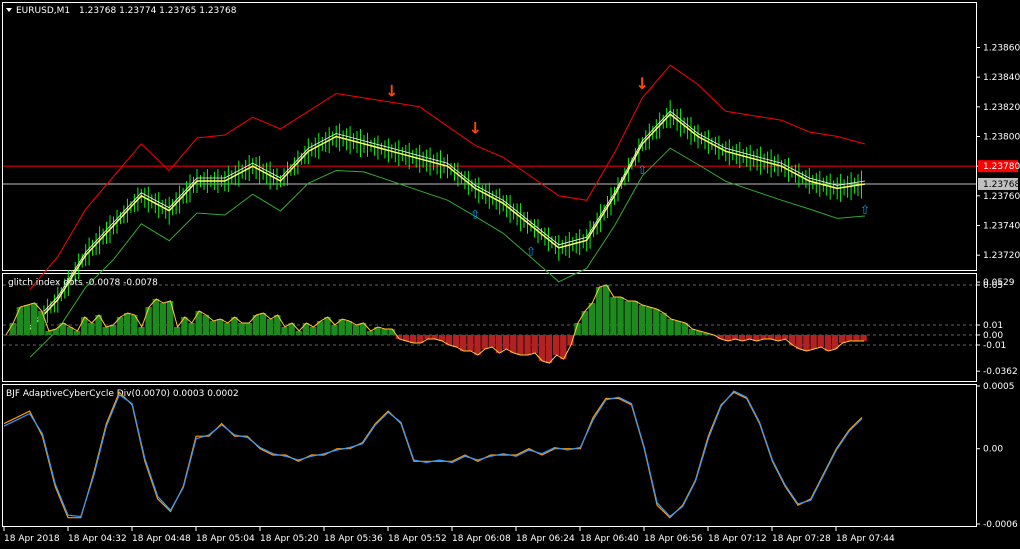  What do you see at coordinates (97, 539) in the screenshot?
I see `time-tick-label: 18 Apr 04:32` at bounding box center [97, 539].